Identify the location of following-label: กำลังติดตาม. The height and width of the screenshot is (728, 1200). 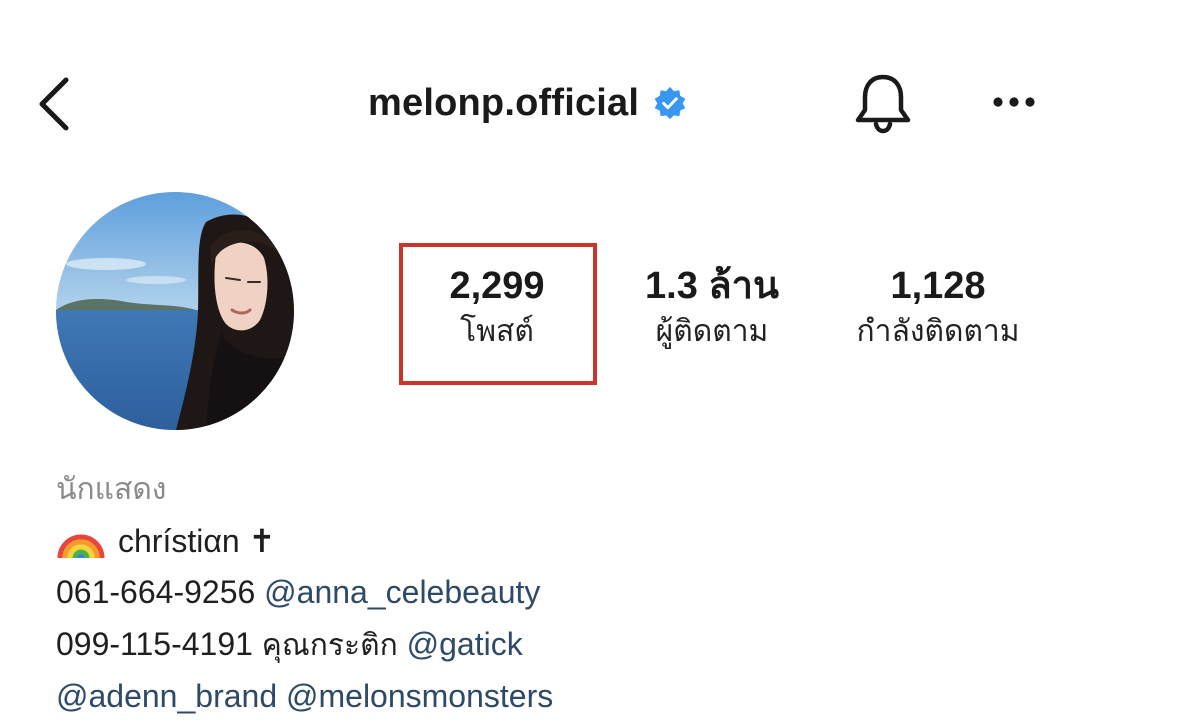
(938, 331).